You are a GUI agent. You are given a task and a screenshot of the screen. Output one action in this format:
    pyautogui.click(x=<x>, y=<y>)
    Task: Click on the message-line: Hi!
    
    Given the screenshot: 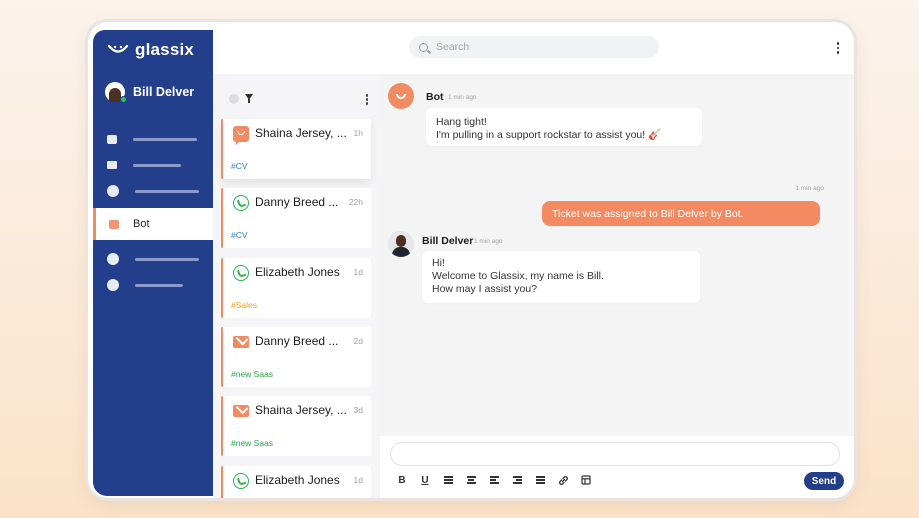 What is the action you would take?
    pyautogui.click(x=438, y=263)
    